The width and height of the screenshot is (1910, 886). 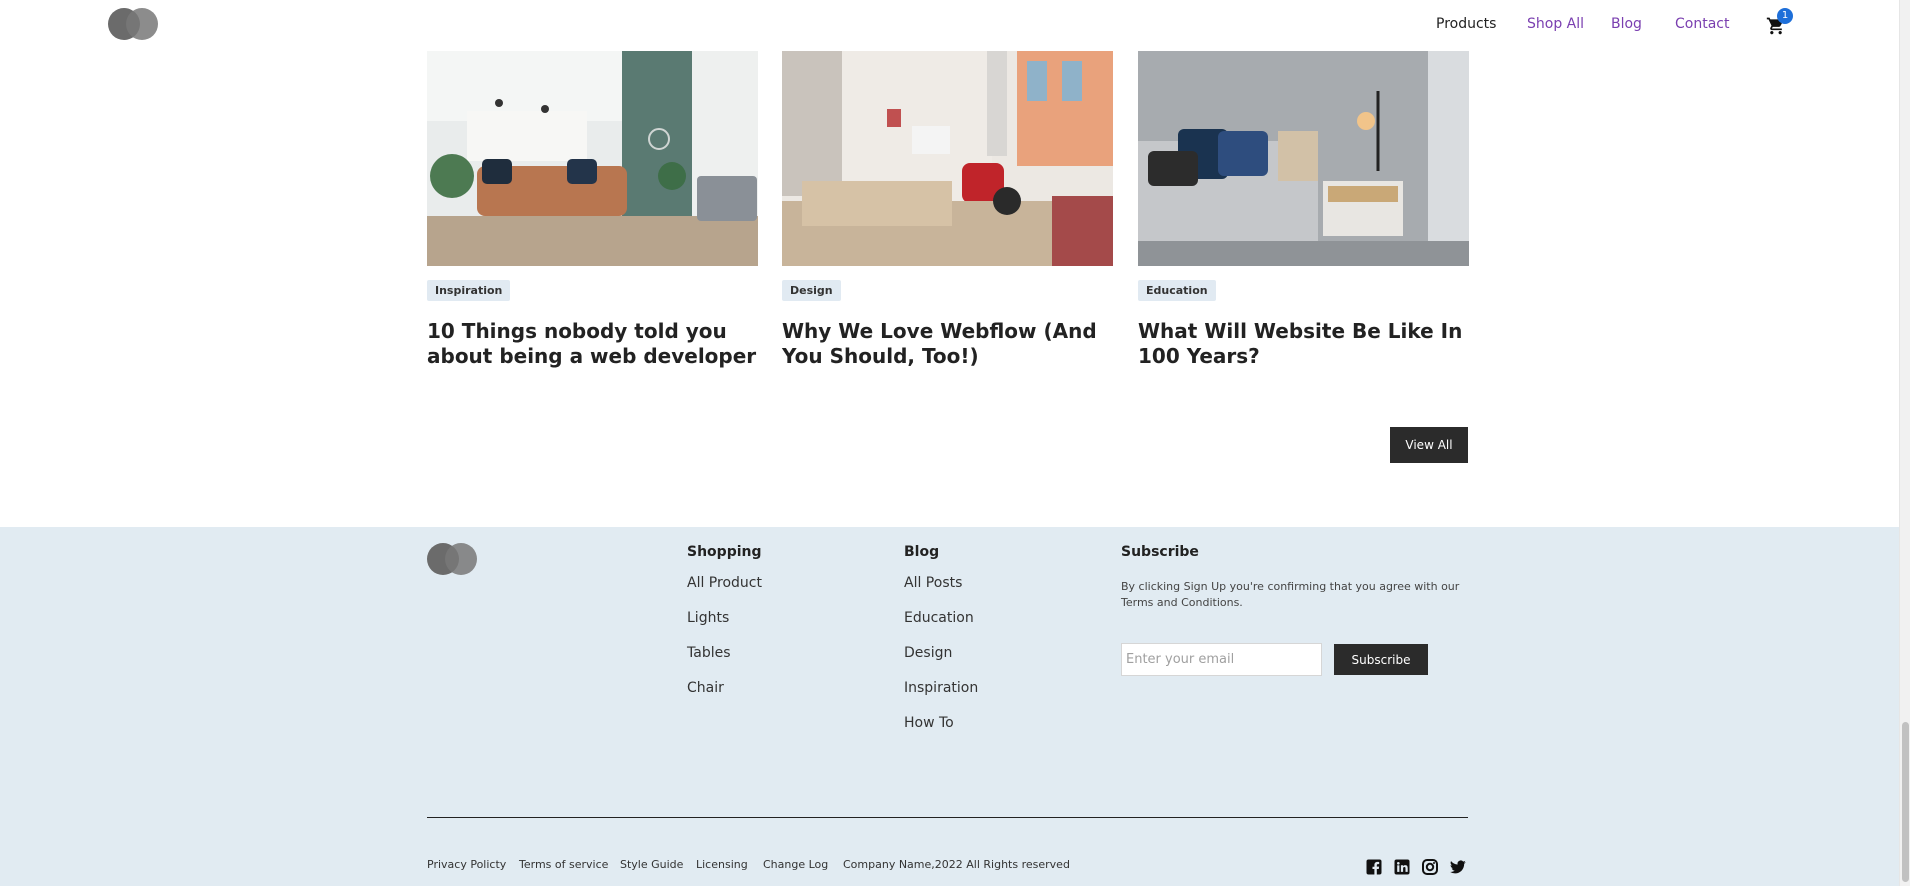 I want to click on instagram-icon, so click(x=1430, y=867).